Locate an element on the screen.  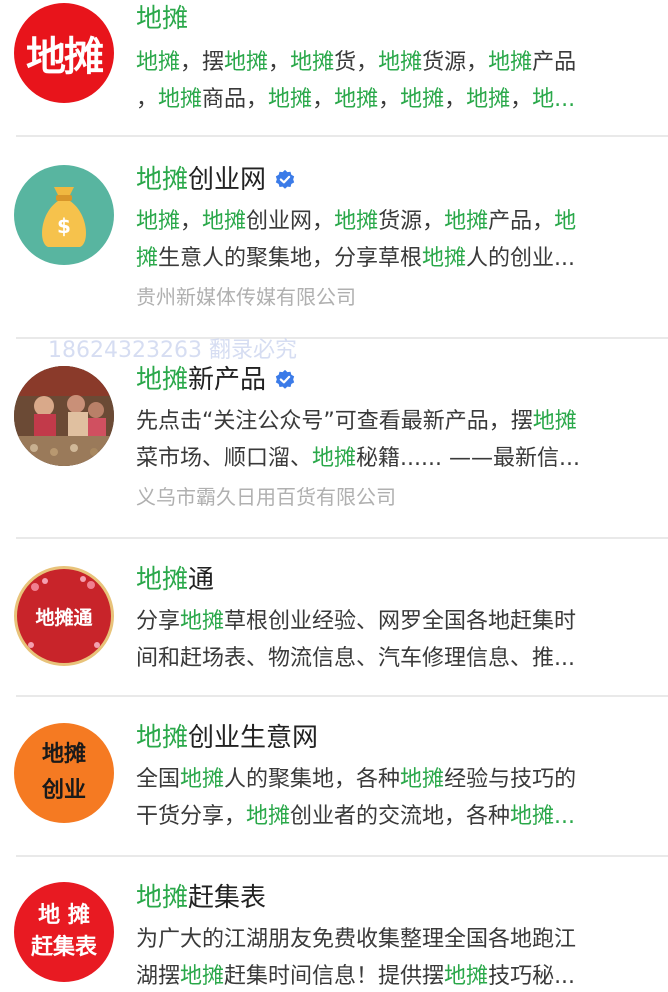
market-photo-graphic is located at coordinates (64, 416).